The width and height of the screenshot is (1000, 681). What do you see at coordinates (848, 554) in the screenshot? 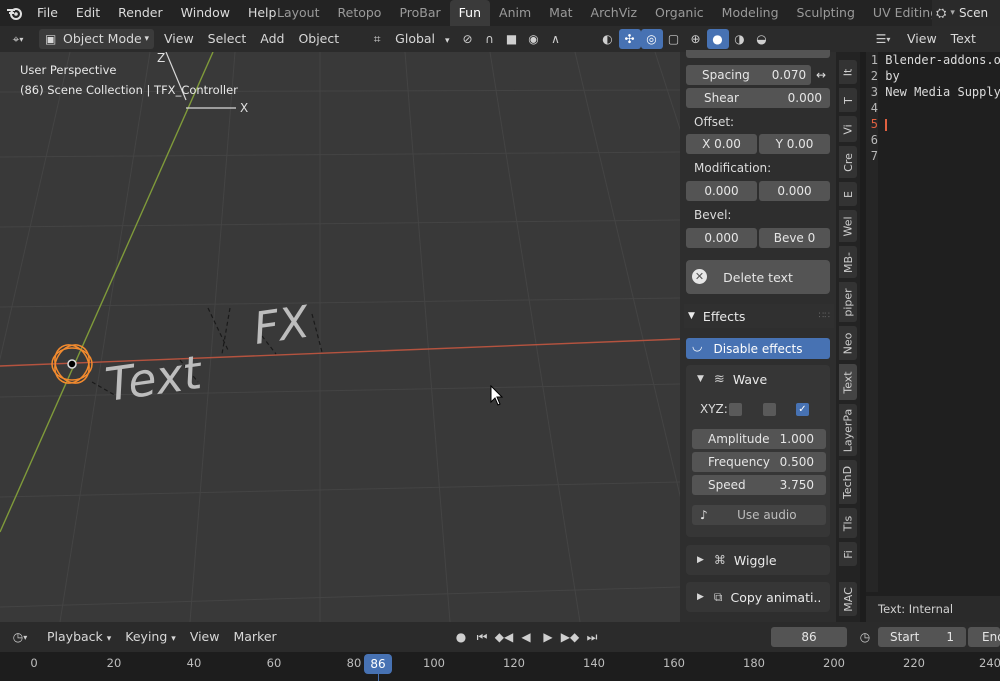
I see `tab-fi: Fi` at bounding box center [848, 554].